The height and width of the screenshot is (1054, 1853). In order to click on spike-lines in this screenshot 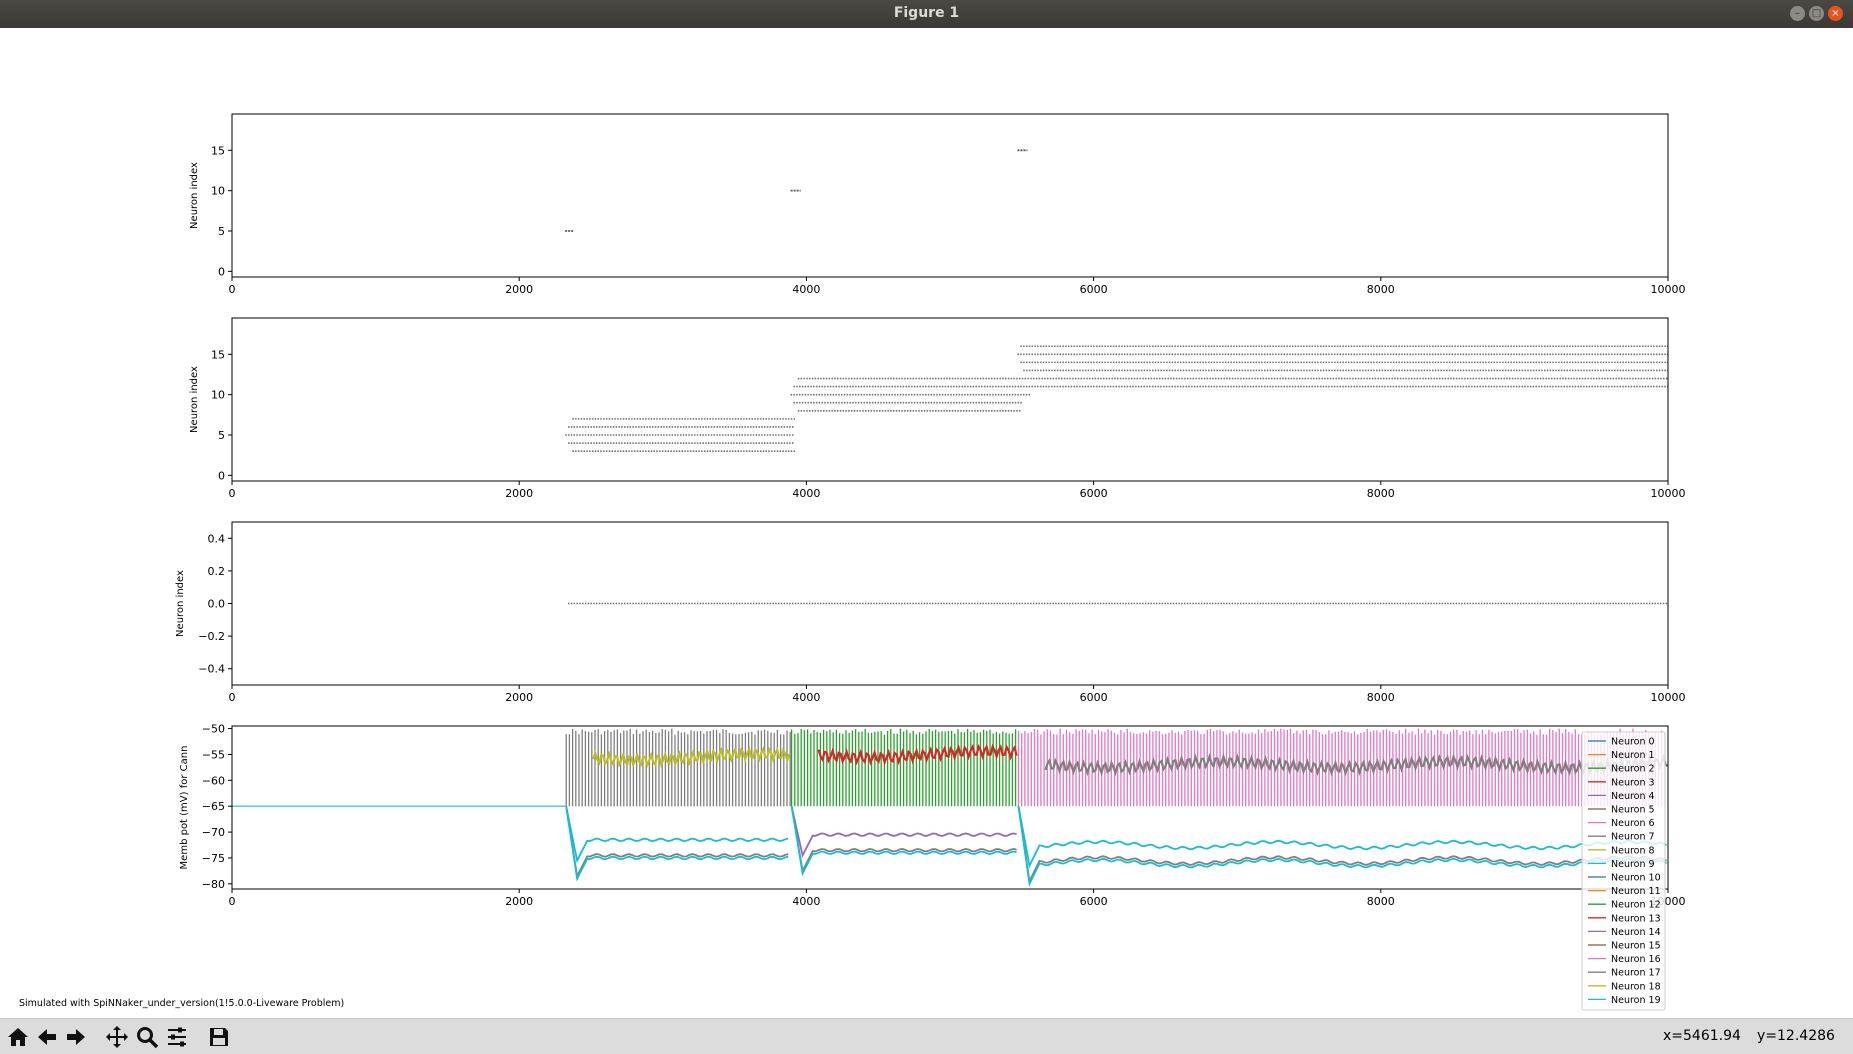, I will do `click(903, 767)`.